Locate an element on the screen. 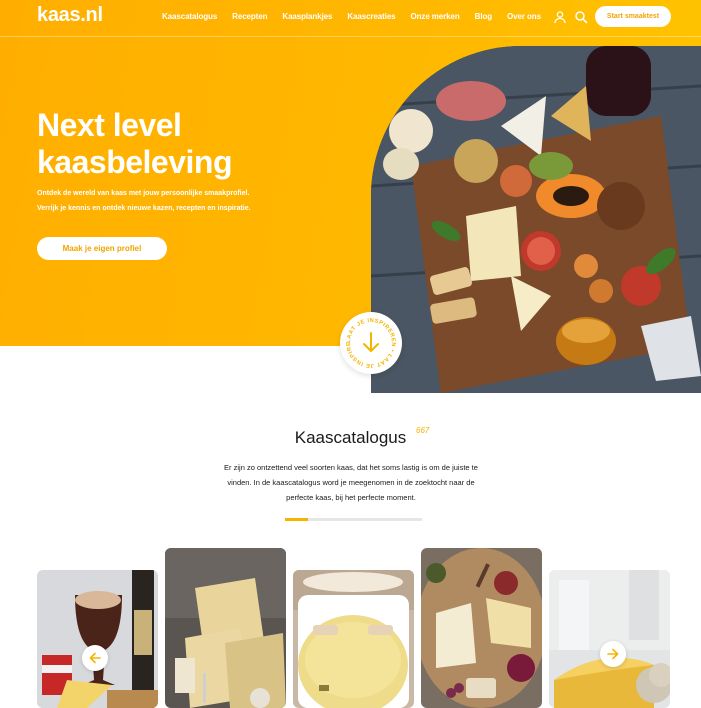 The image size is (701, 708). nav-link-over-ons: Over ons is located at coordinates (524, 16).